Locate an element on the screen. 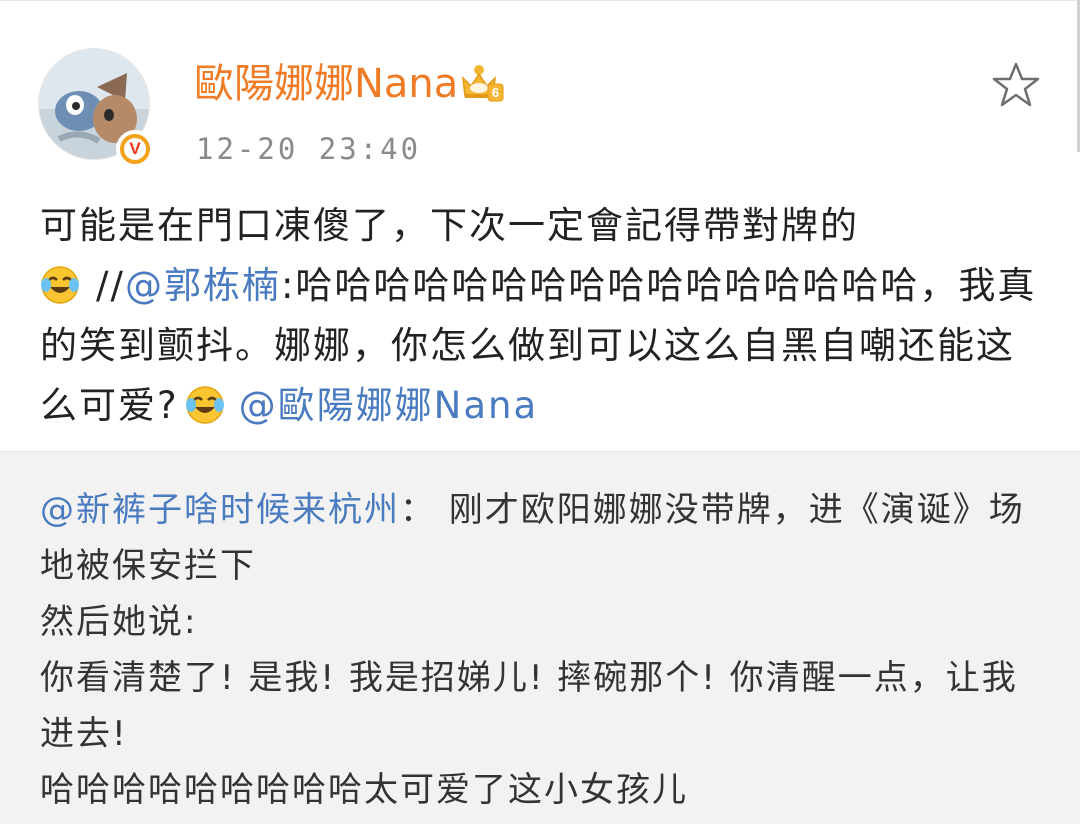 The image size is (1080, 824). avatar: V is located at coordinates (96, 108).